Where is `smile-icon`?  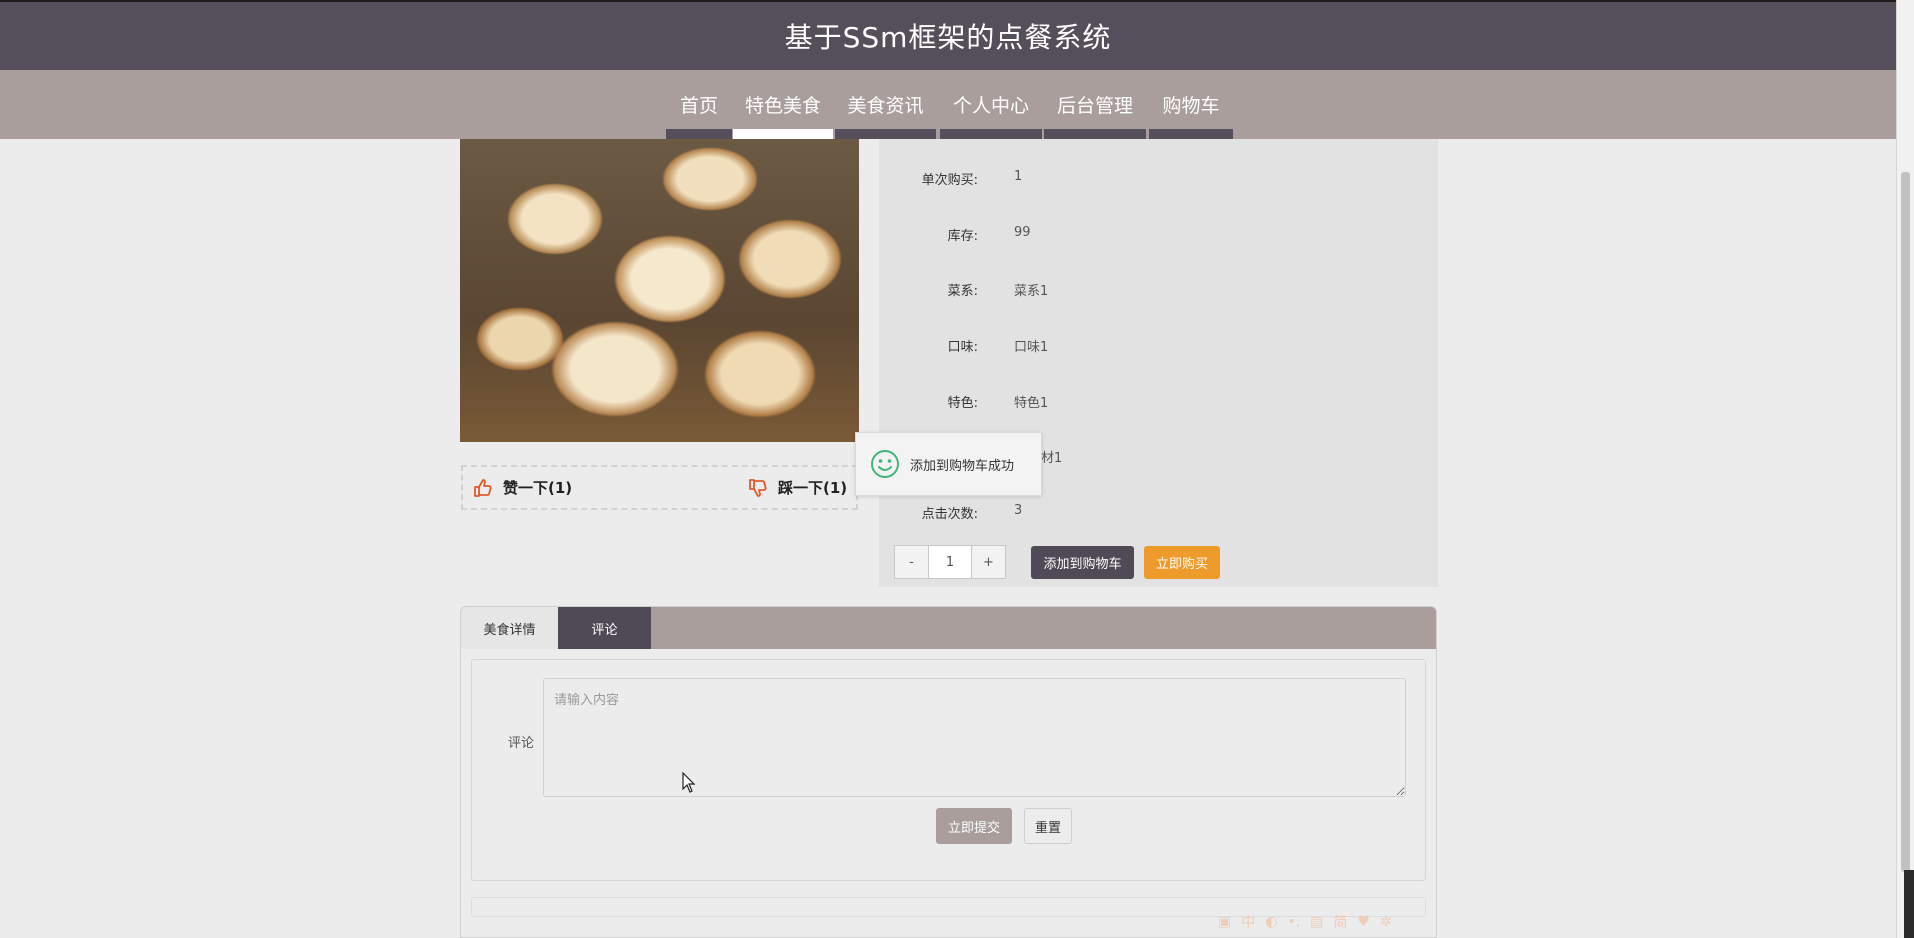
smile-icon is located at coordinates (885, 464).